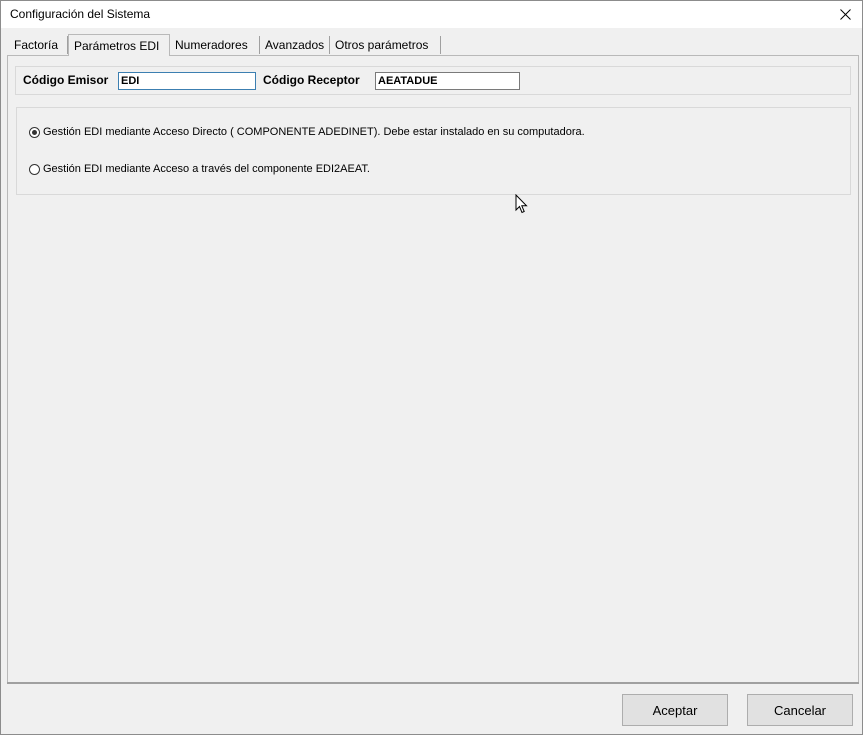  I want to click on codigo-receptor-label: Código Receptor, so click(311, 80).